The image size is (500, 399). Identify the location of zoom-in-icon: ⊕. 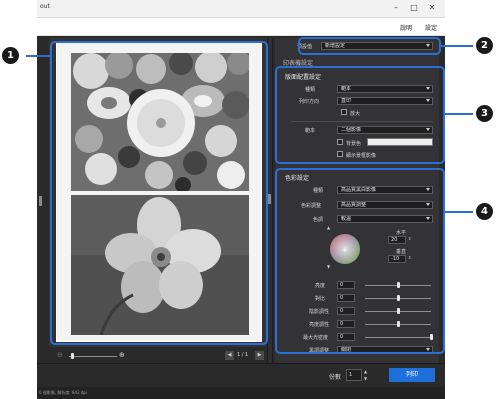
(122, 355).